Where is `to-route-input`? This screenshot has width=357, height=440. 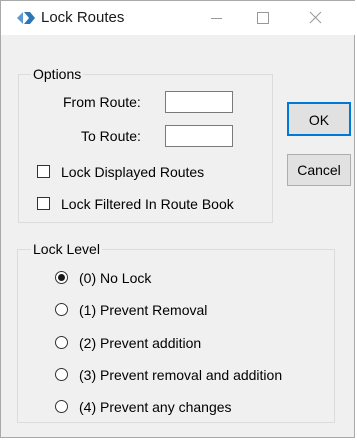
to-route-input is located at coordinates (199, 136).